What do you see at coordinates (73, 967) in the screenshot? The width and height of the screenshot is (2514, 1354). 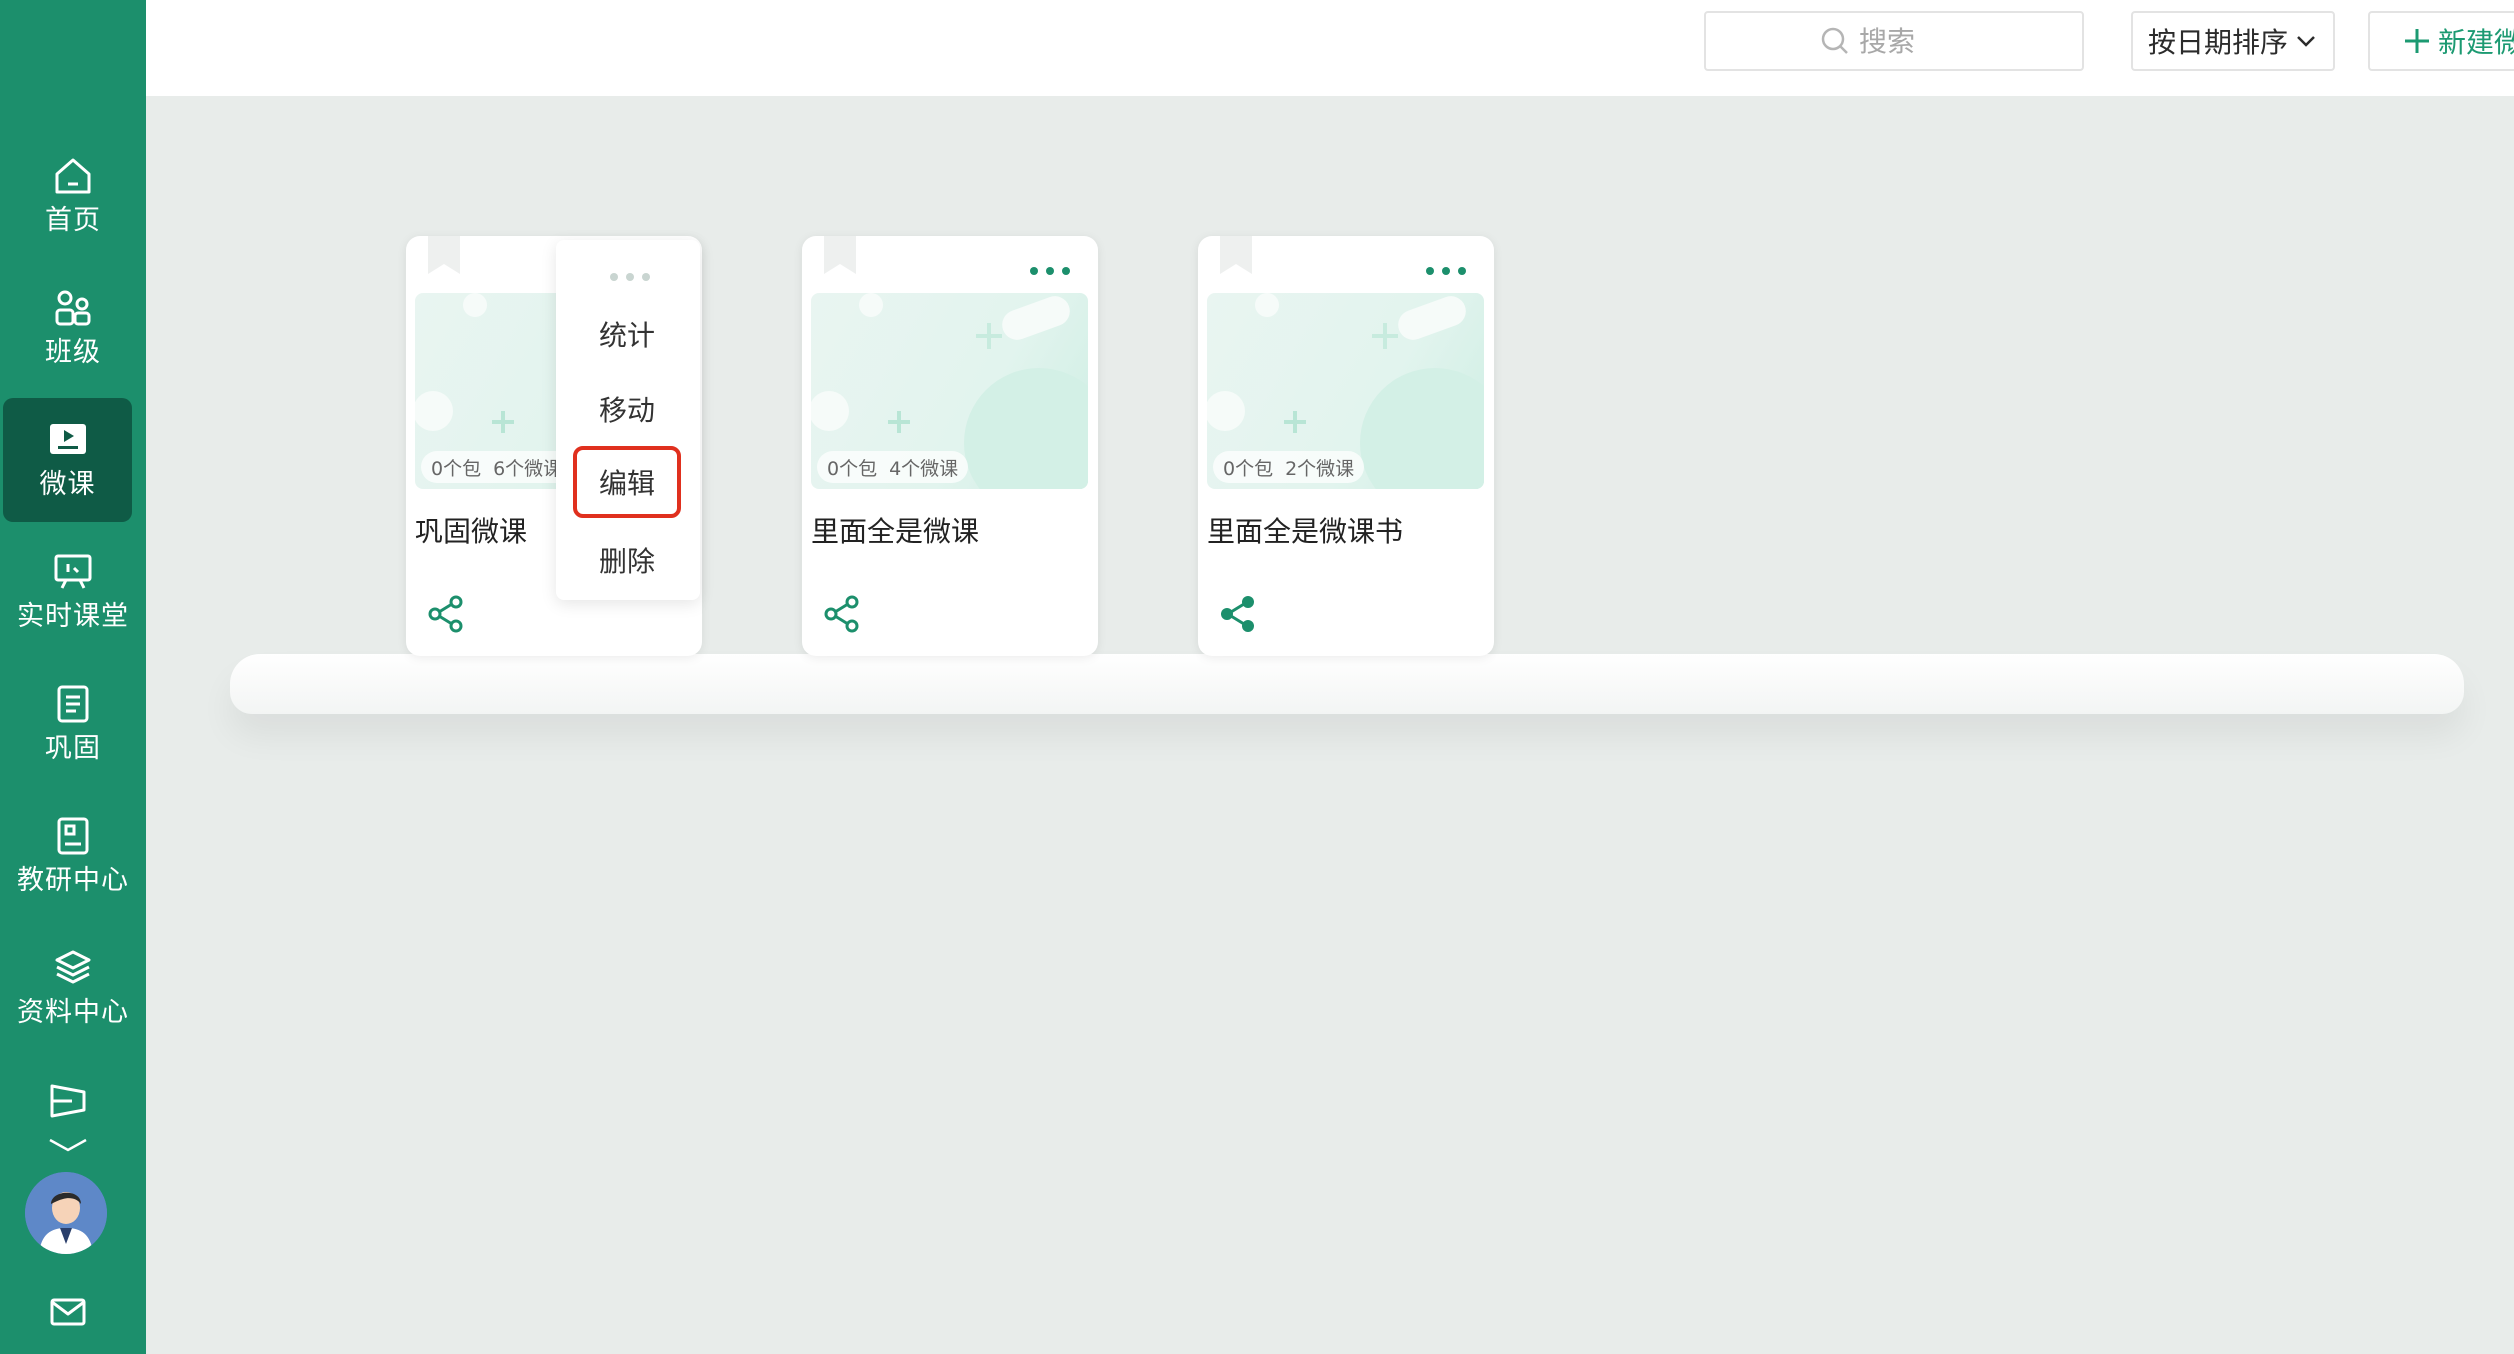 I see `layers-icon` at bounding box center [73, 967].